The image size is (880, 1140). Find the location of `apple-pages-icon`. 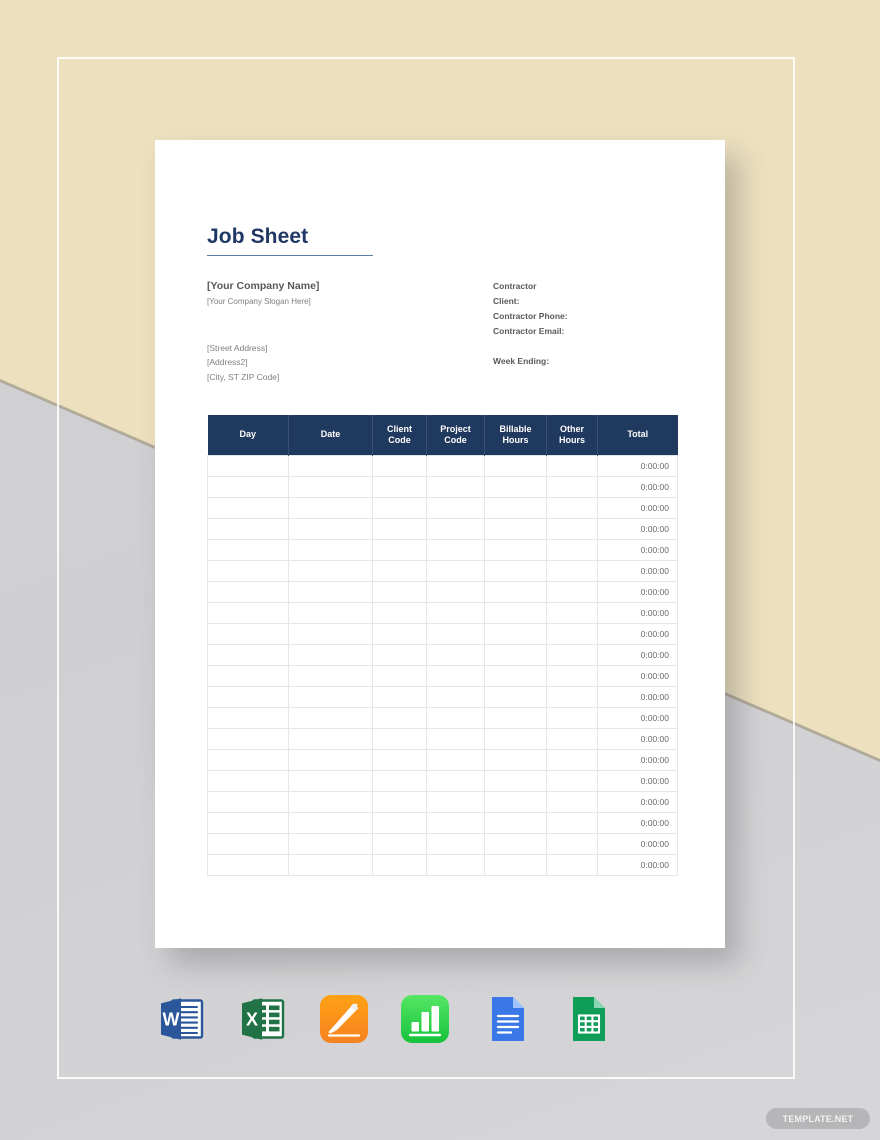

apple-pages-icon is located at coordinates (344, 1019).